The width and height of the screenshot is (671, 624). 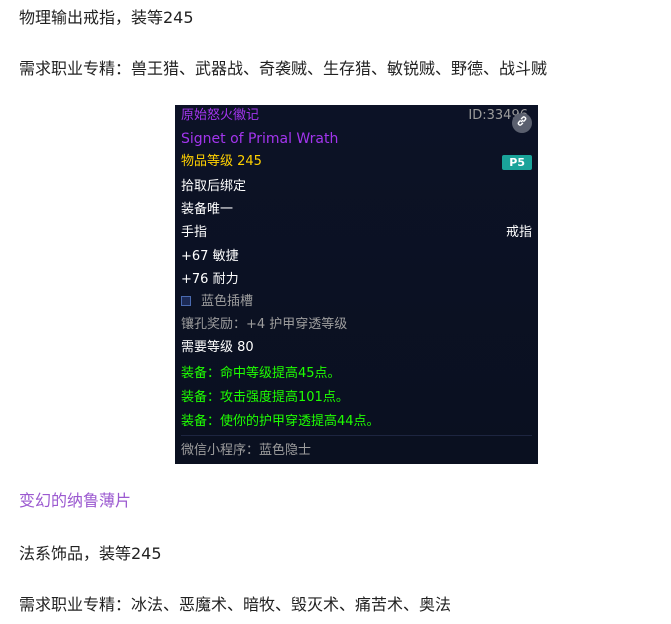 I want to click on stat-agility: +67 敏捷, so click(x=210, y=256).